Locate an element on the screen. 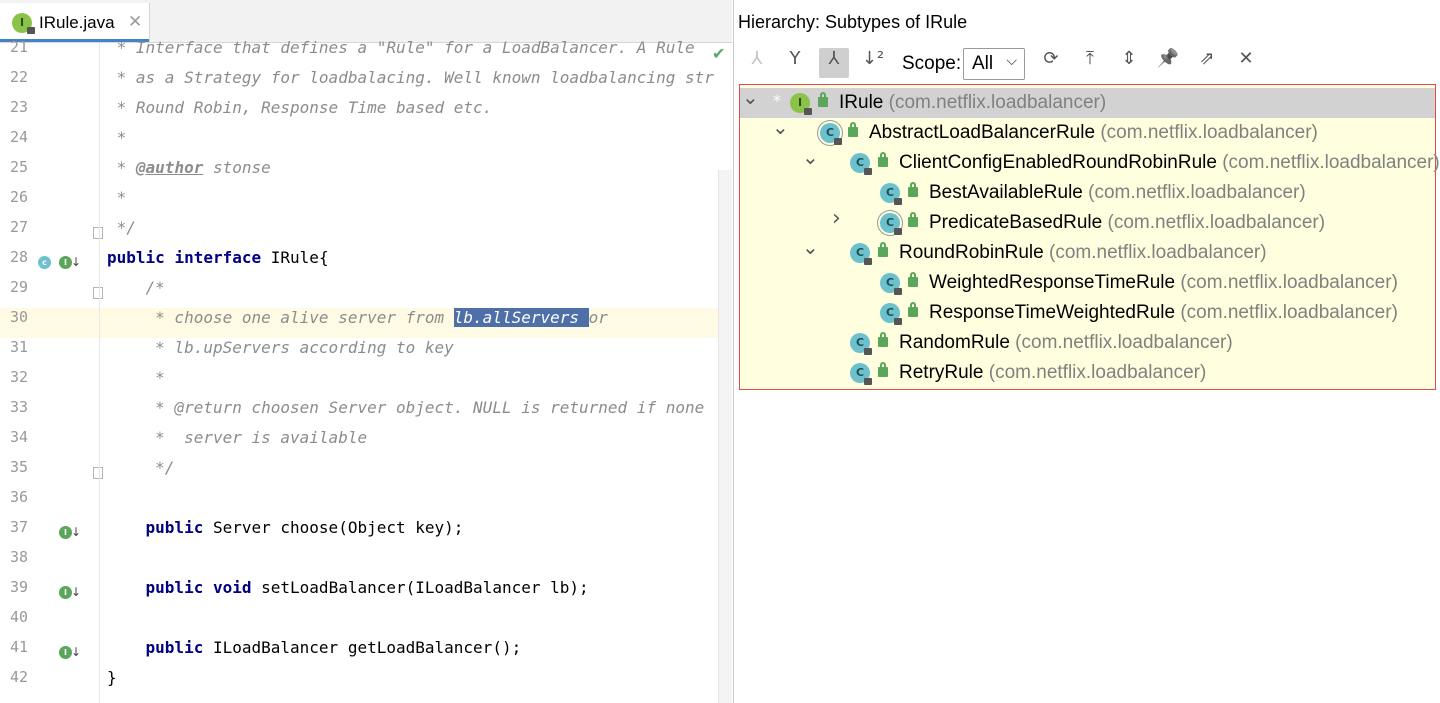 The image size is (1440, 703). code-text: * lb.upServers according to key is located at coordinates (280, 347).